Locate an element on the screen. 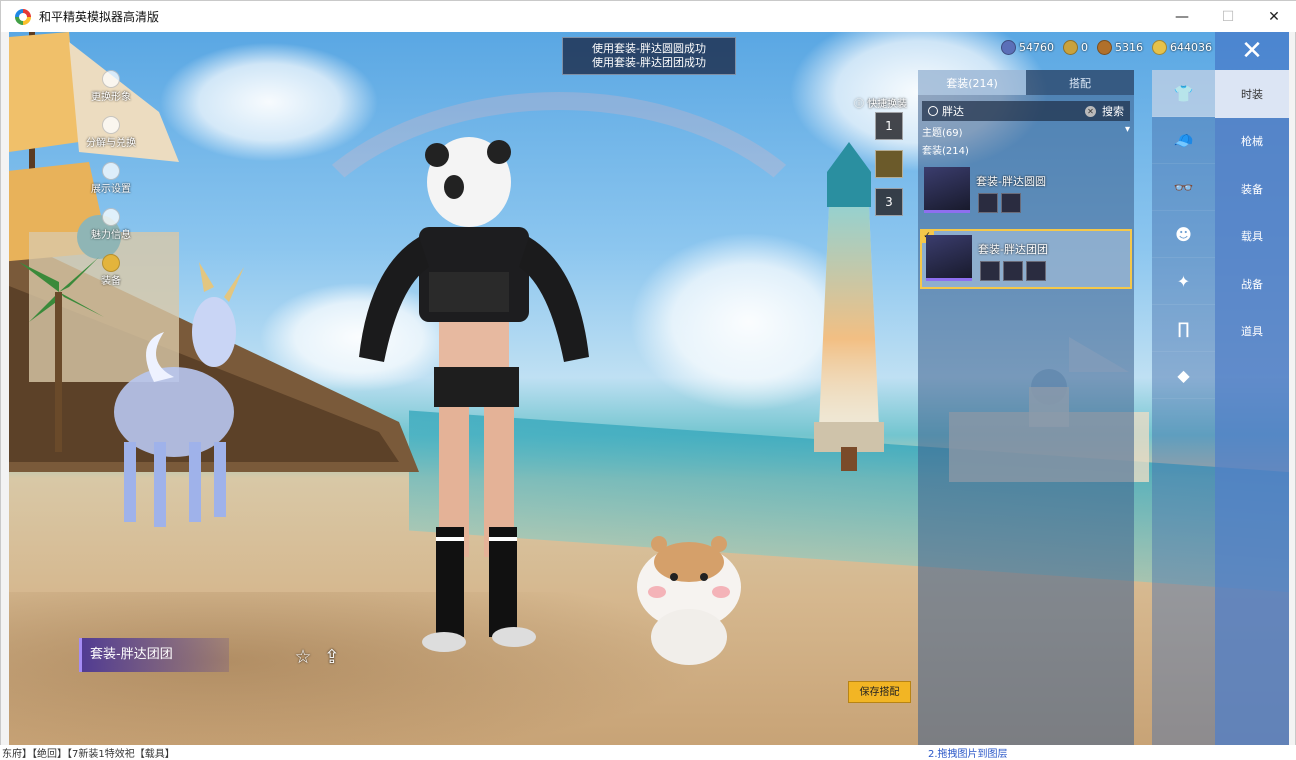  quick-slot-3: 3 is located at coordinates (889, 202).